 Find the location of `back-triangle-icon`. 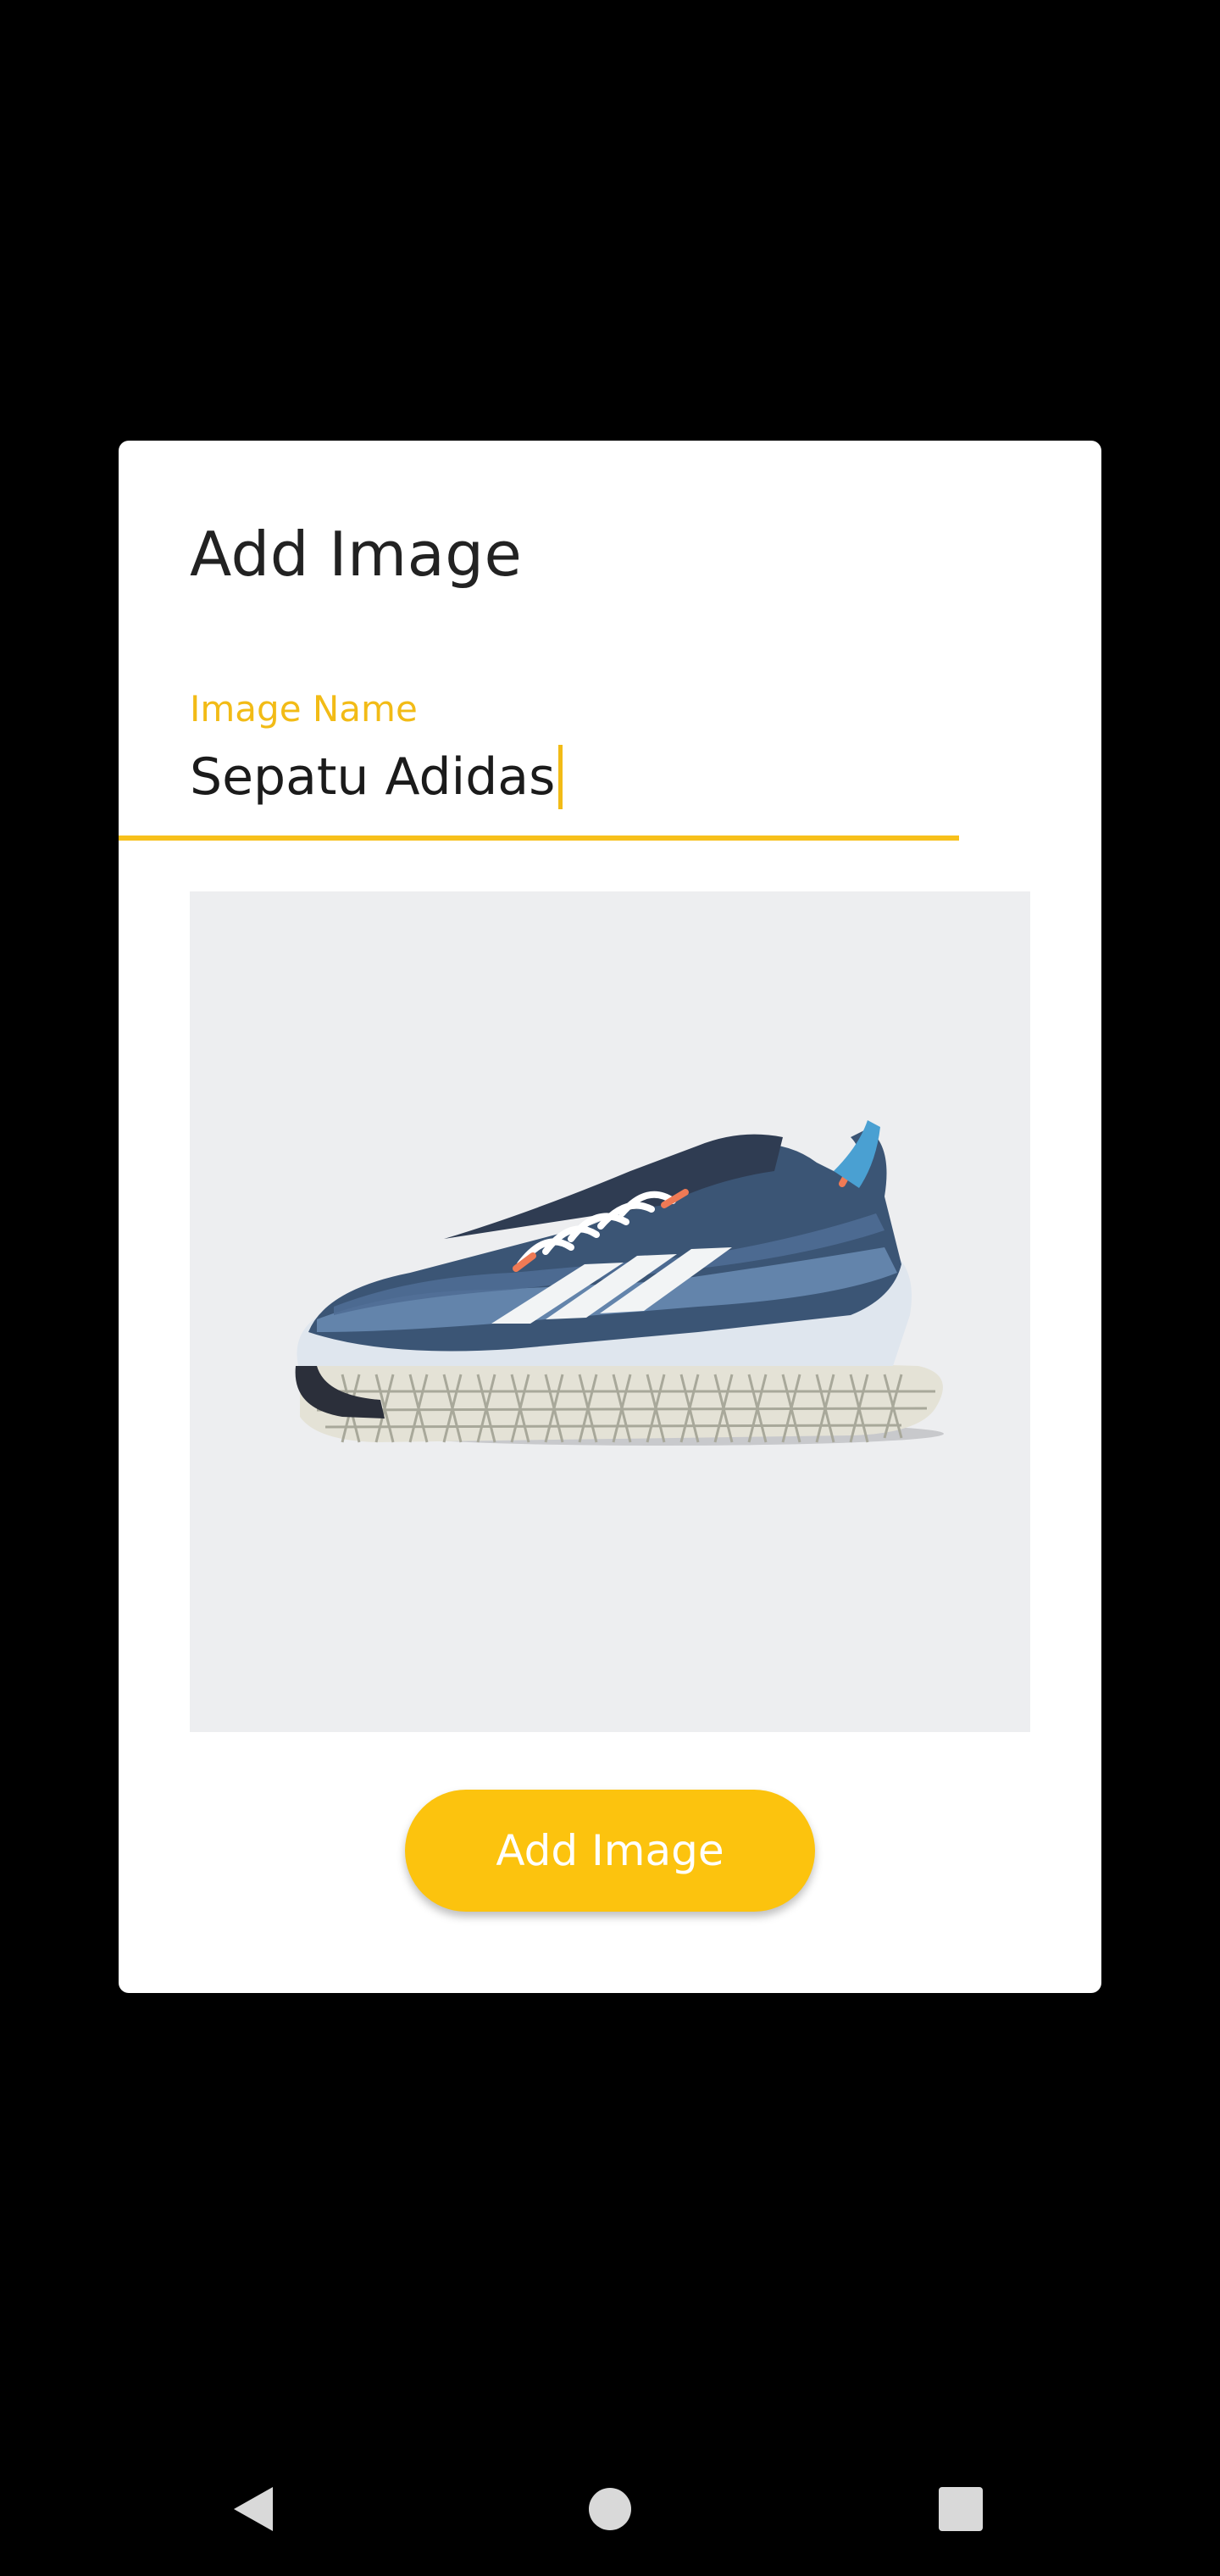

back-triangle-icon is located at coordinates (254, 2509).